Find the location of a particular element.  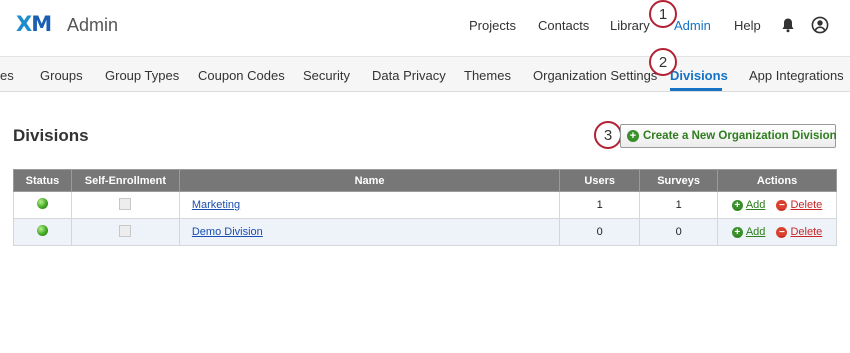

step-marker-2: 2 is located at coordinates (663, 62).